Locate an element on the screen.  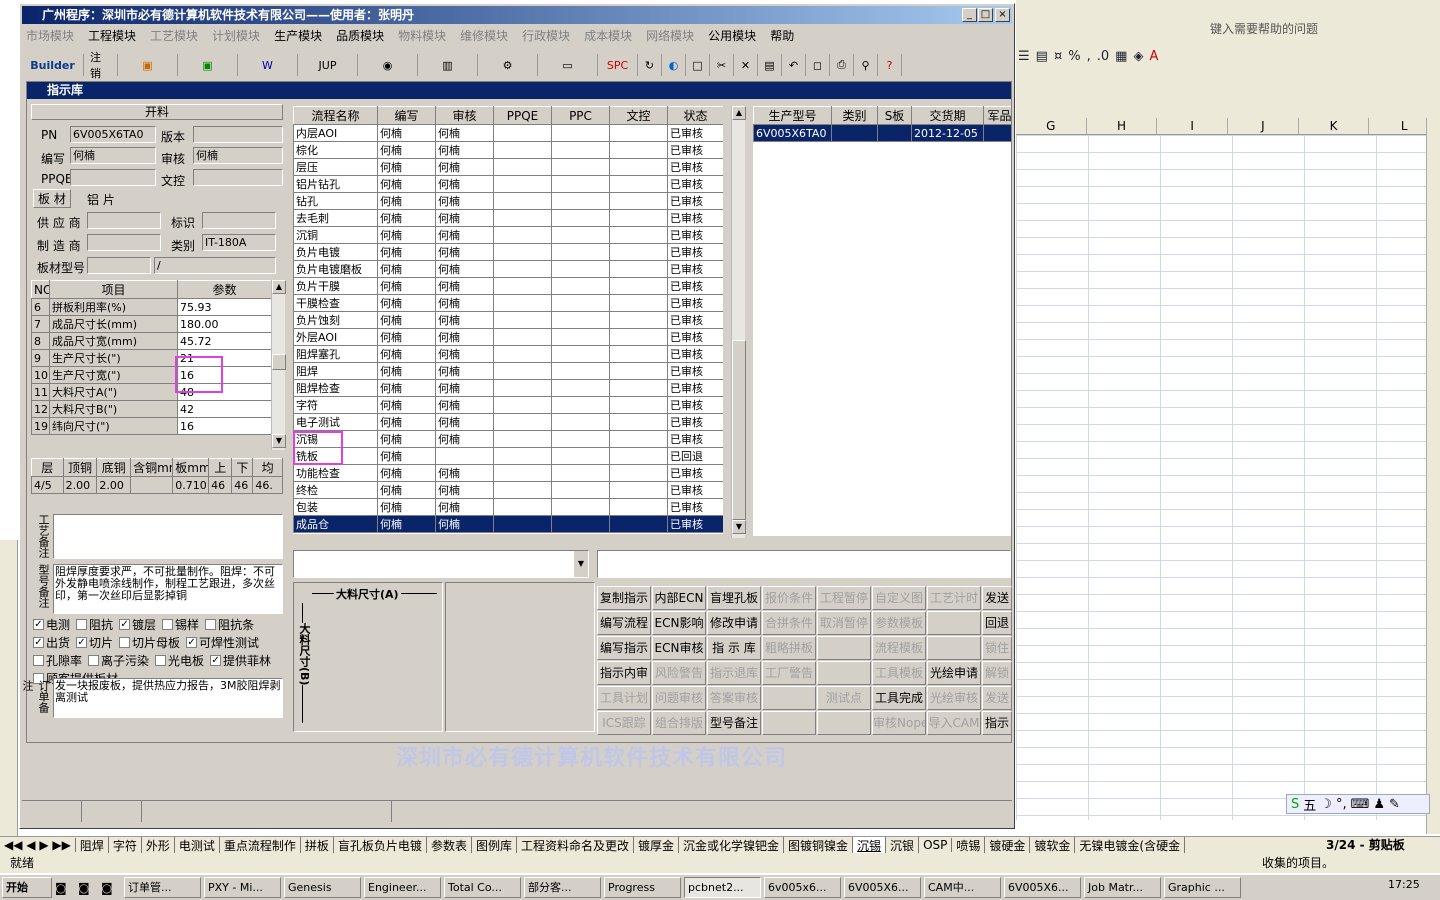
excel-vertical-scrollbar is located at coordinates (1433, 476).